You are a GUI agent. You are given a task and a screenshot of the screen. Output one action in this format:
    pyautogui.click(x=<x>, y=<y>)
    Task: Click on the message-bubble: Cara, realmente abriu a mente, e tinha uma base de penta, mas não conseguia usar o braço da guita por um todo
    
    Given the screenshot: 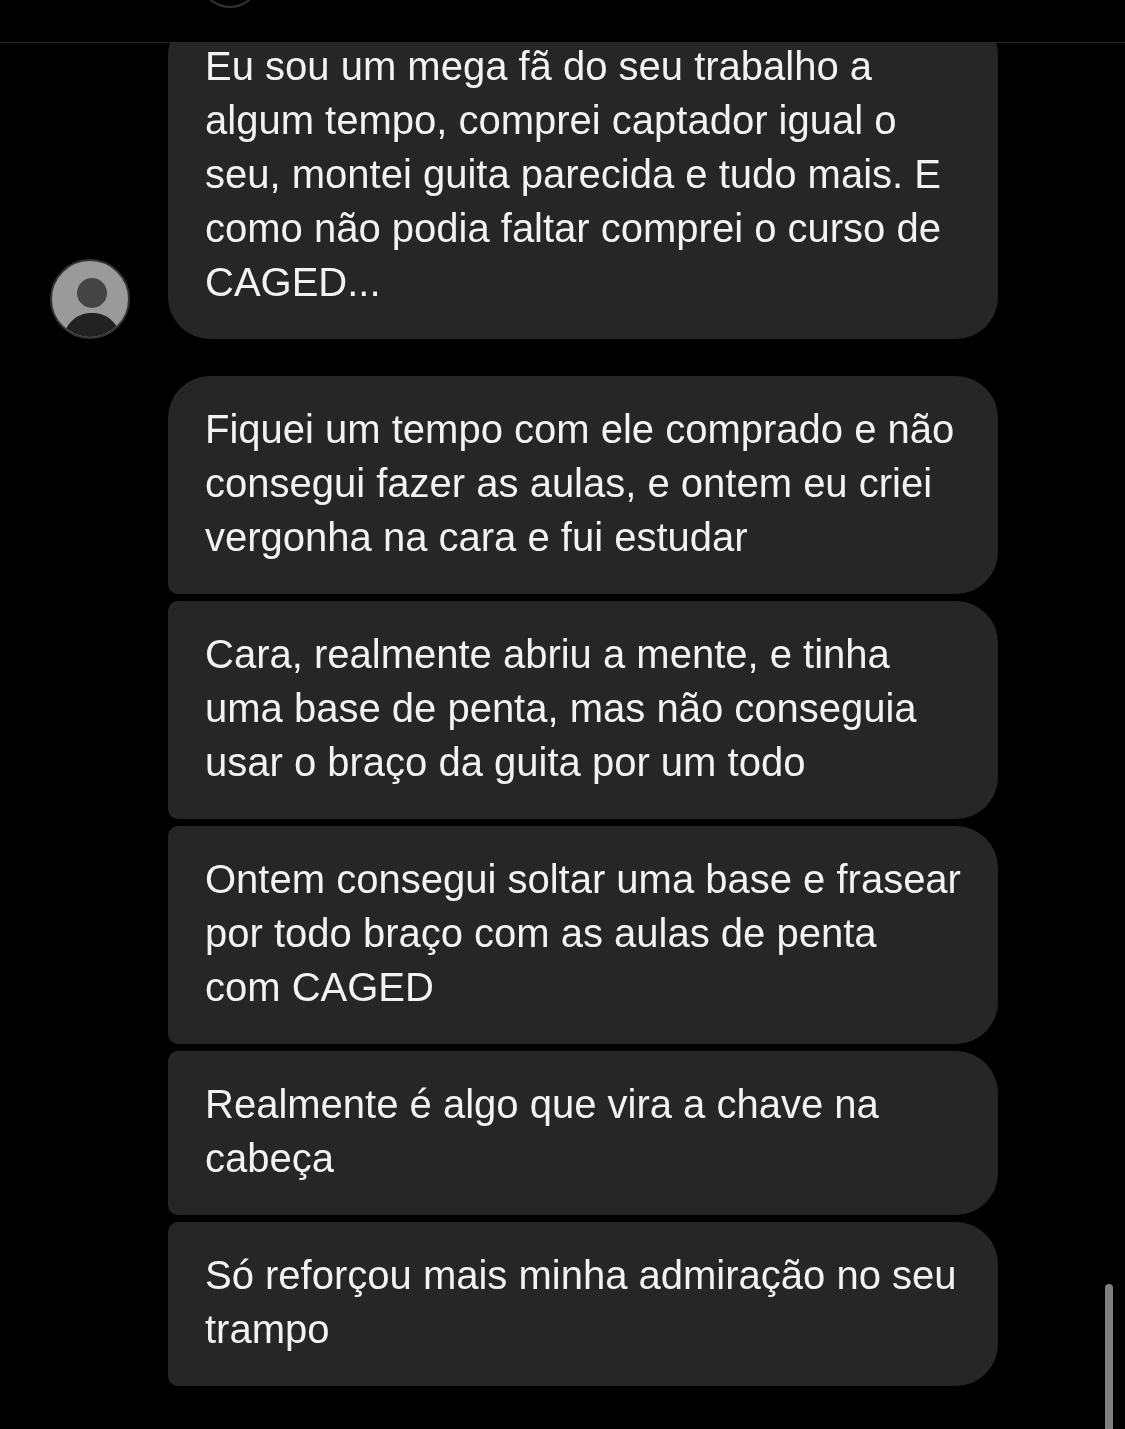 What is the action you would take?
    pyautogui.click(x=583, y=710)
    